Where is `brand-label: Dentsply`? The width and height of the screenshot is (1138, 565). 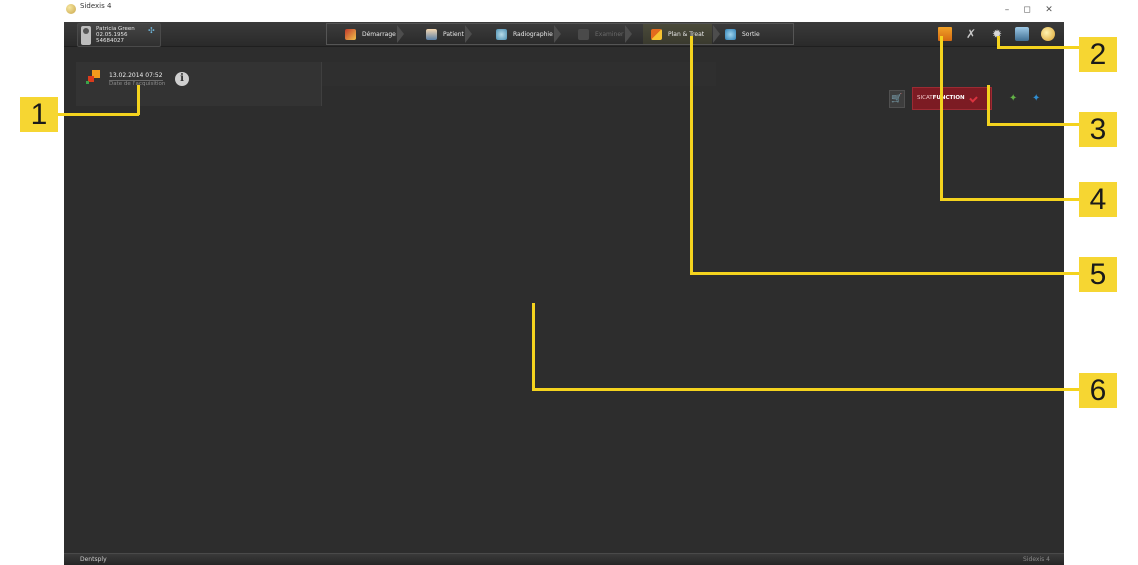 brand-label: Dentsply is located at coordinates (93, 559).